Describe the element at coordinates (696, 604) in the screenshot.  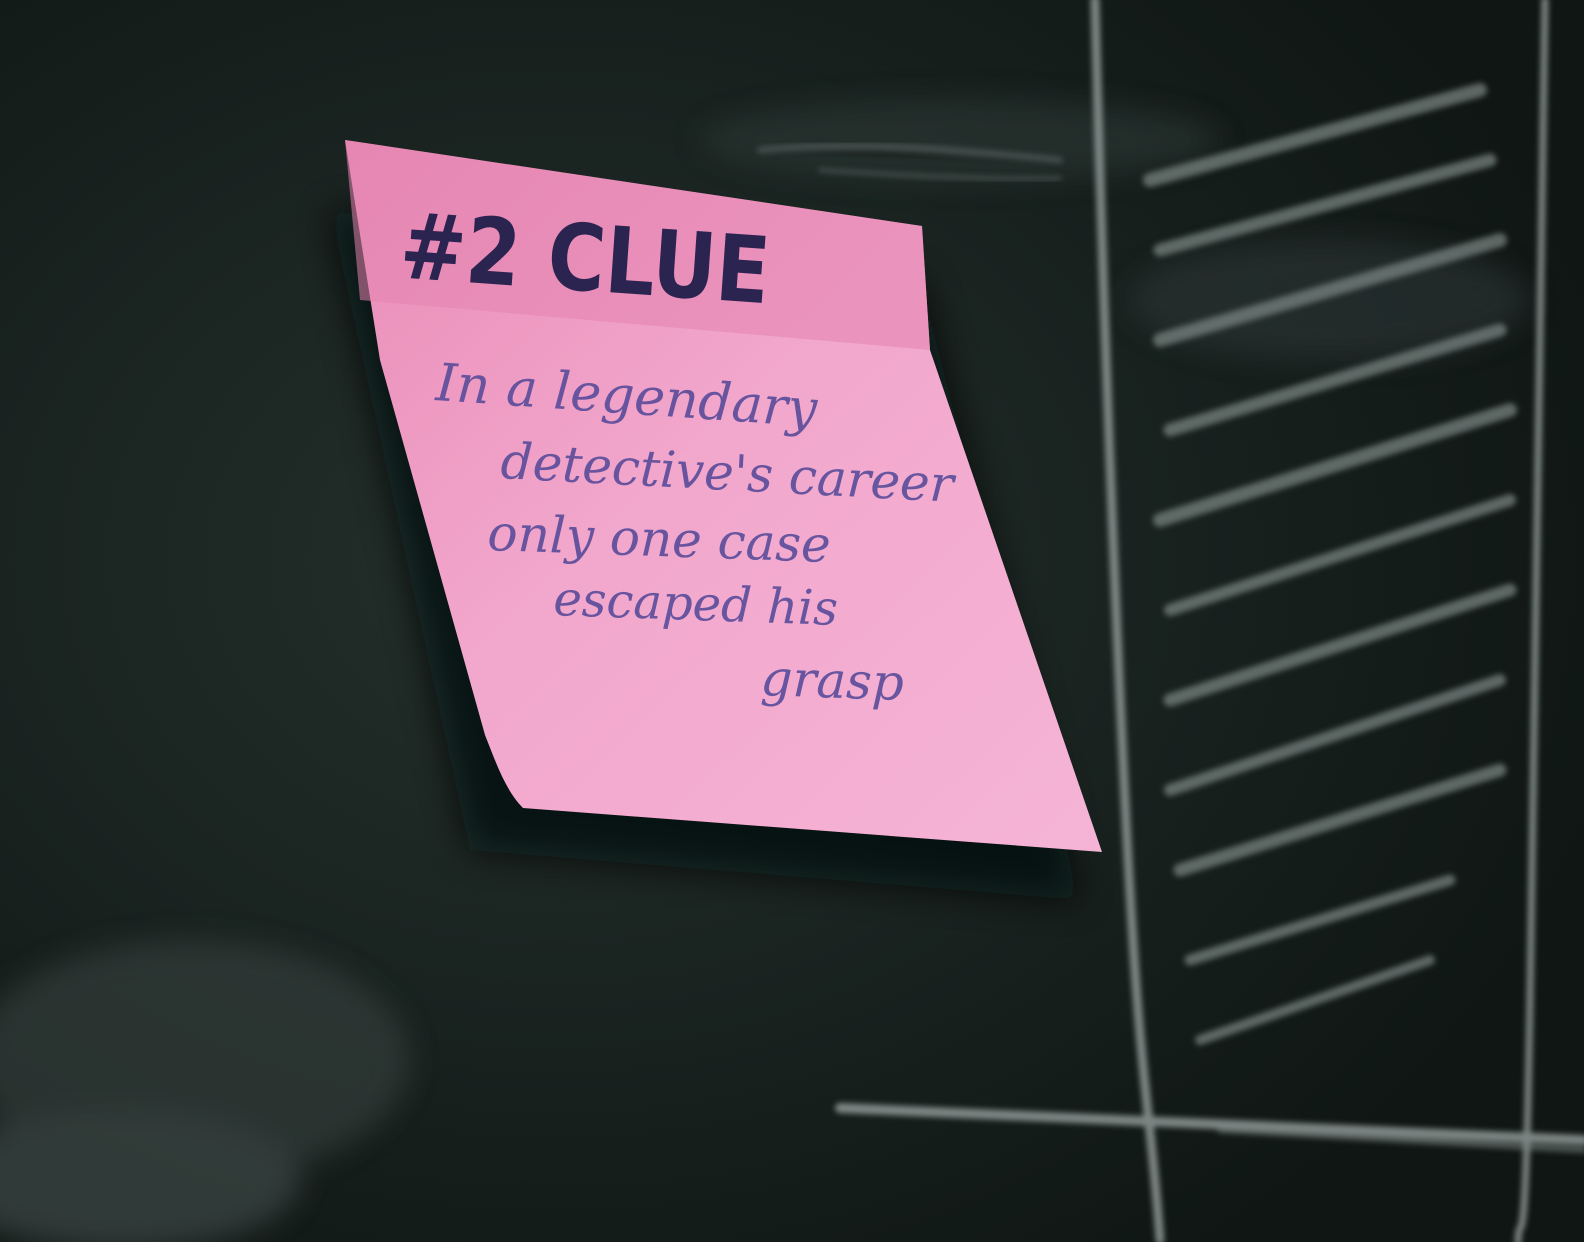
I see `clue-line-4: escaped his` at that location.